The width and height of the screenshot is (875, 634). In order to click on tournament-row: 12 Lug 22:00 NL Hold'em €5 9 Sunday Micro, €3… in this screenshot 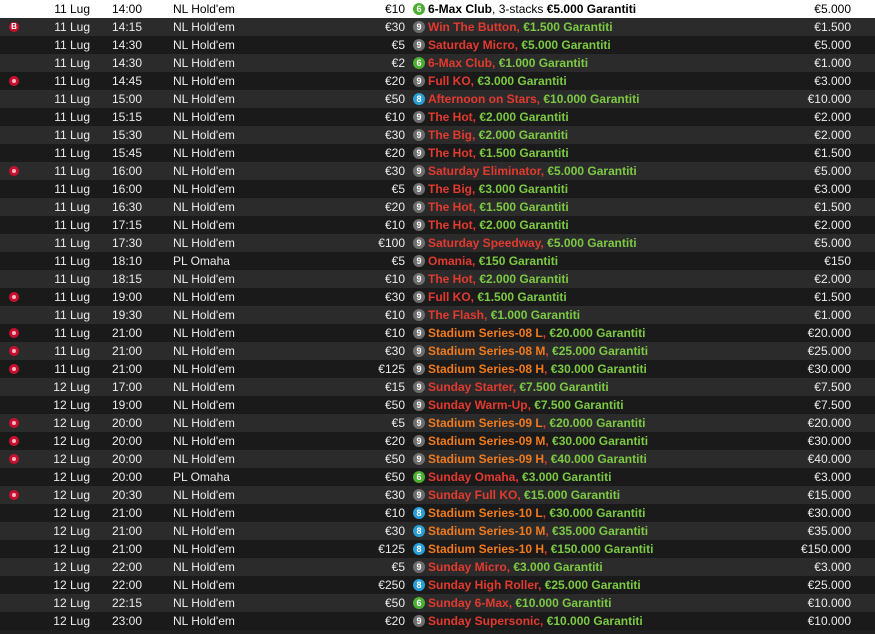, I will do `click(437, 567)`.